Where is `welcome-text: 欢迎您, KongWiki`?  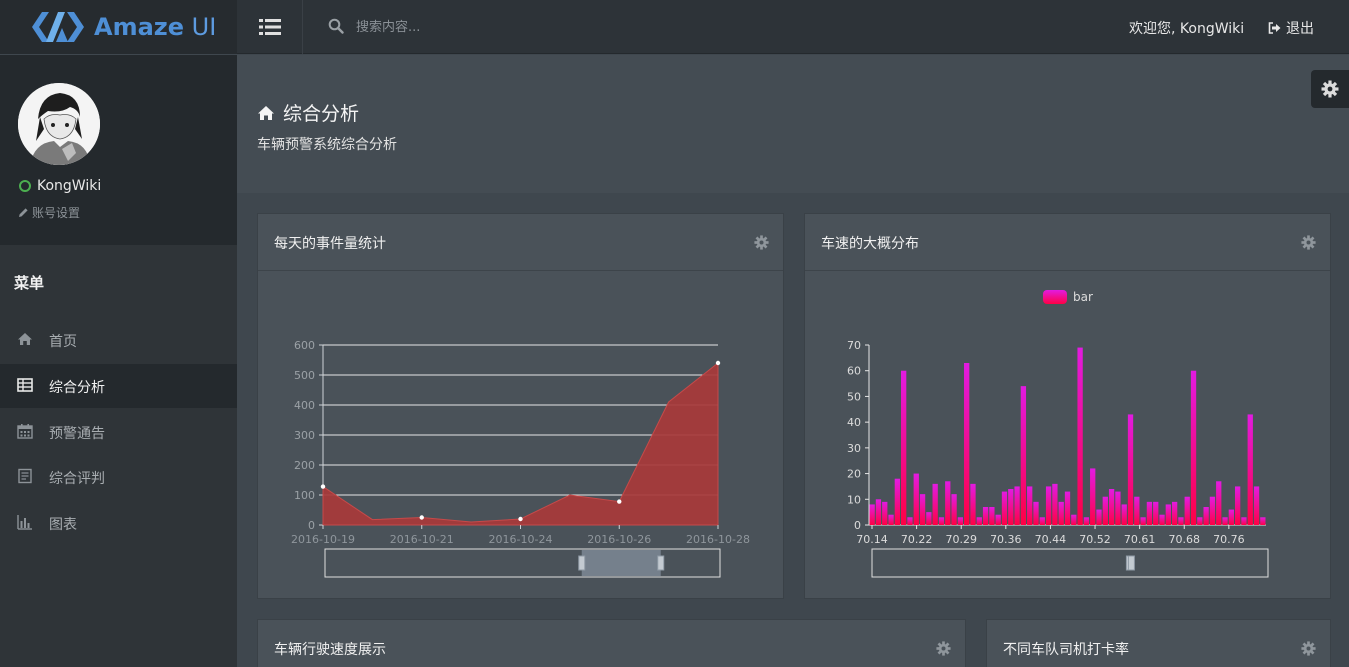
welcome-text: 欢迎您, KongWiki is located at coordinates (1187, 29).